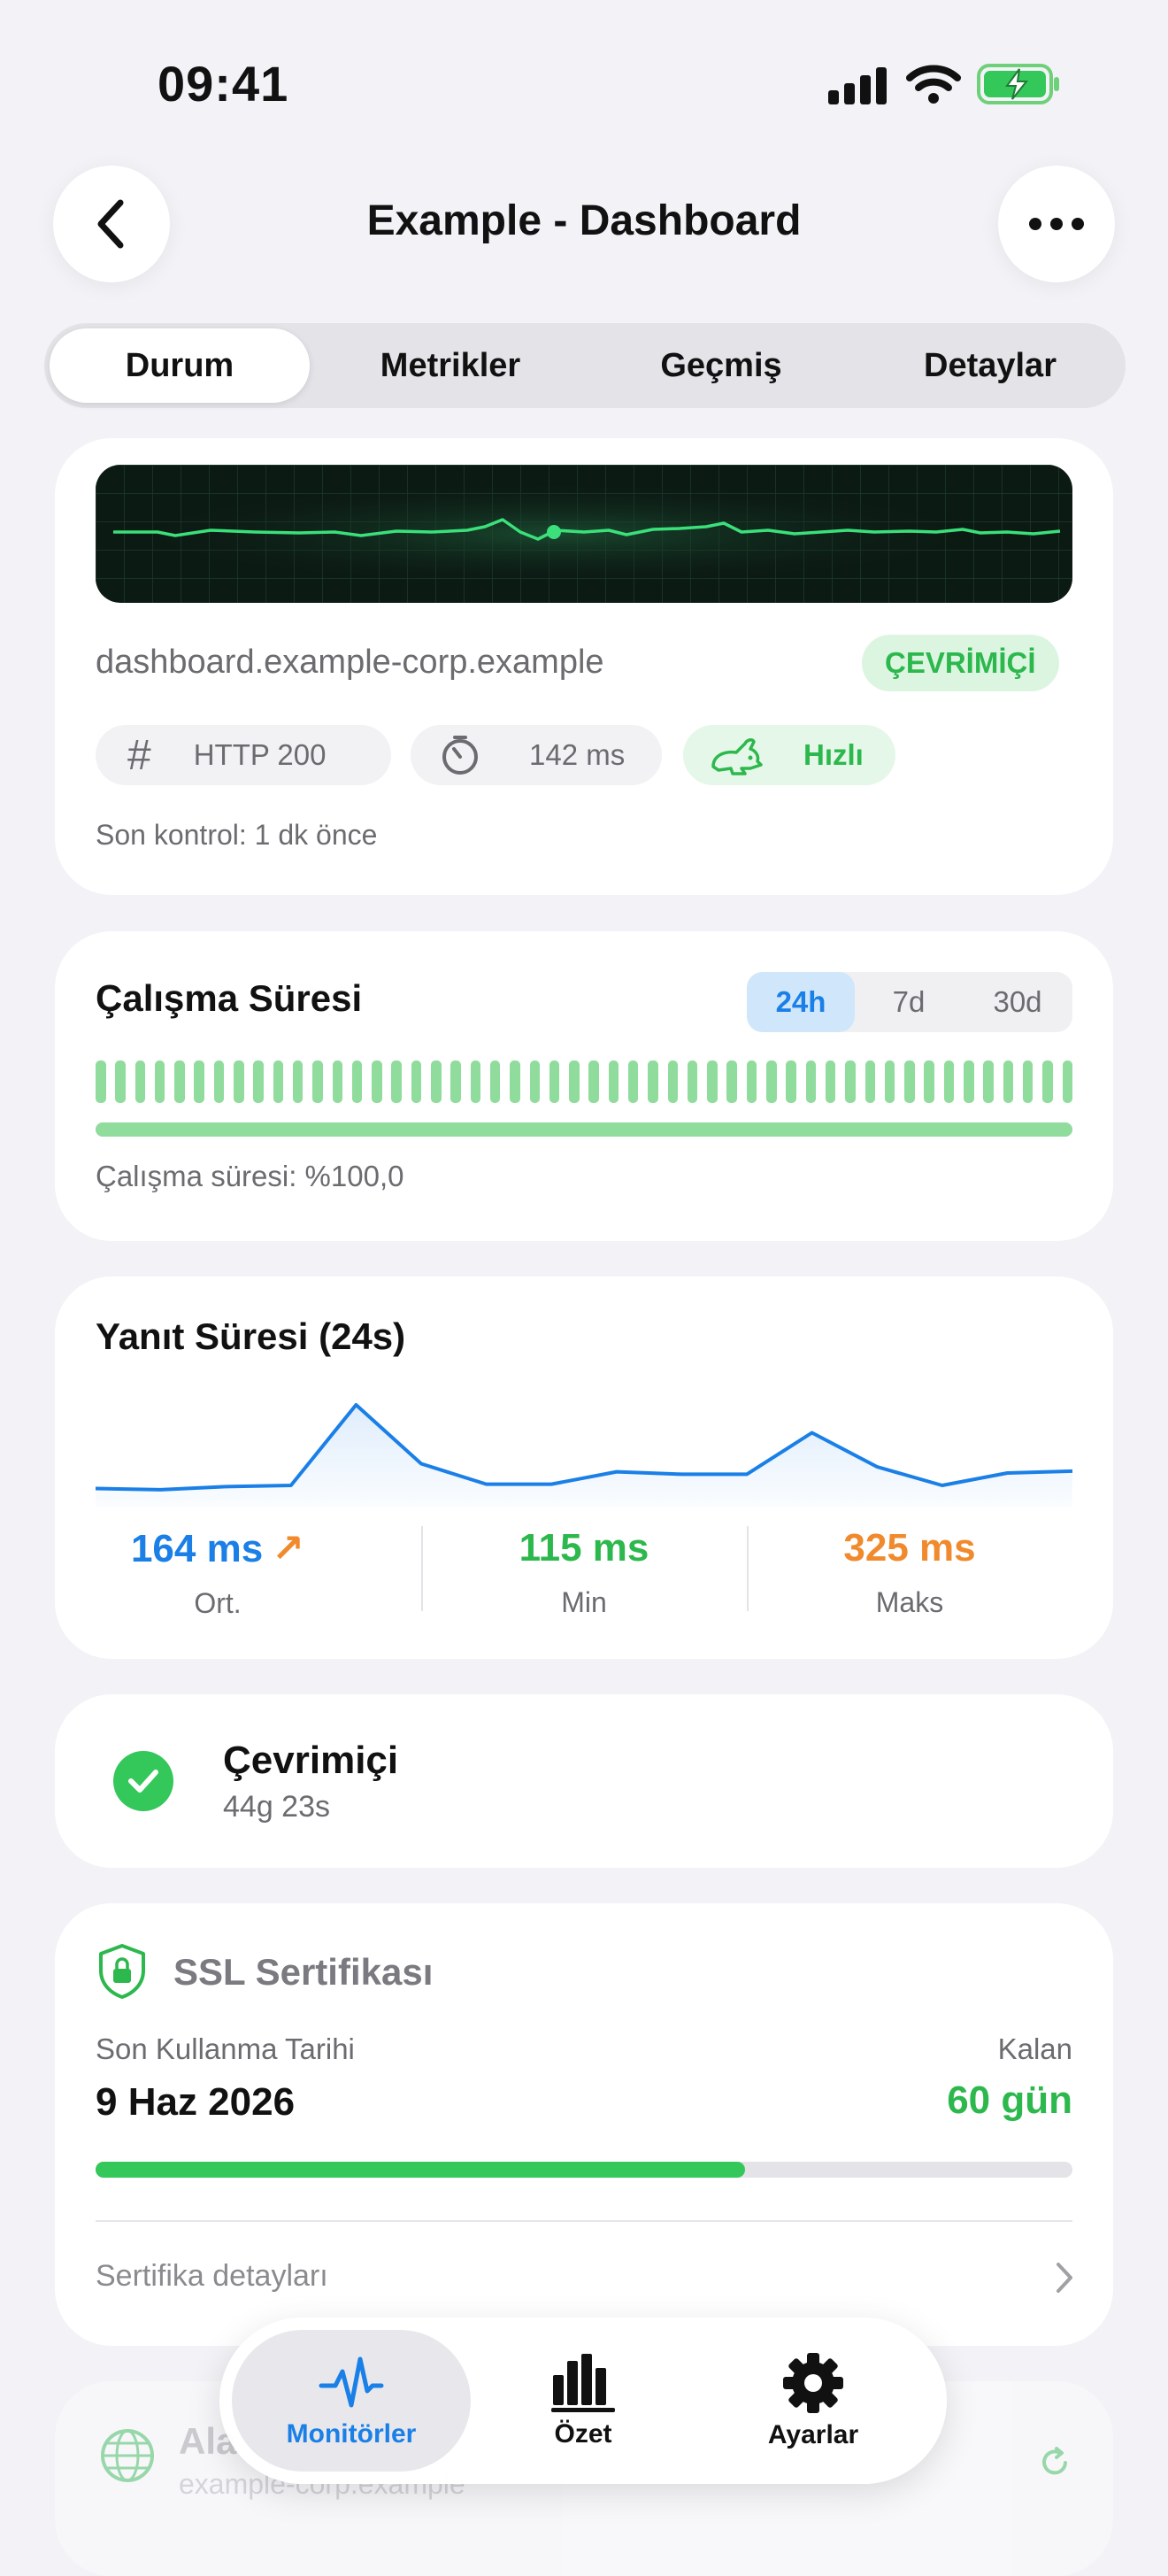 This screenshot has width=1168, height=2576. What do you see at coordinates (128, 2457) in the screenshot?
I see `globe-icon` at bounding box center [128, 2457].